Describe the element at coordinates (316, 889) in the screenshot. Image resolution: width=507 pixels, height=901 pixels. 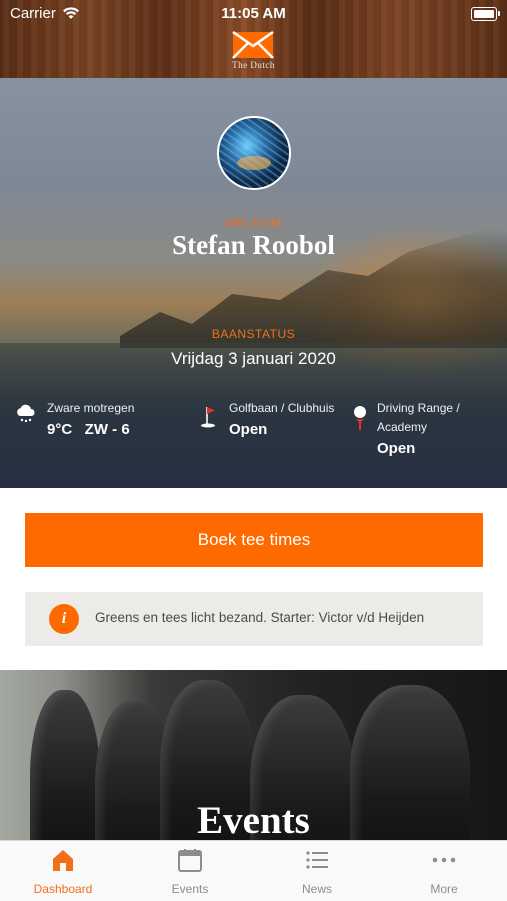
I see `tab-label: News` at that location.